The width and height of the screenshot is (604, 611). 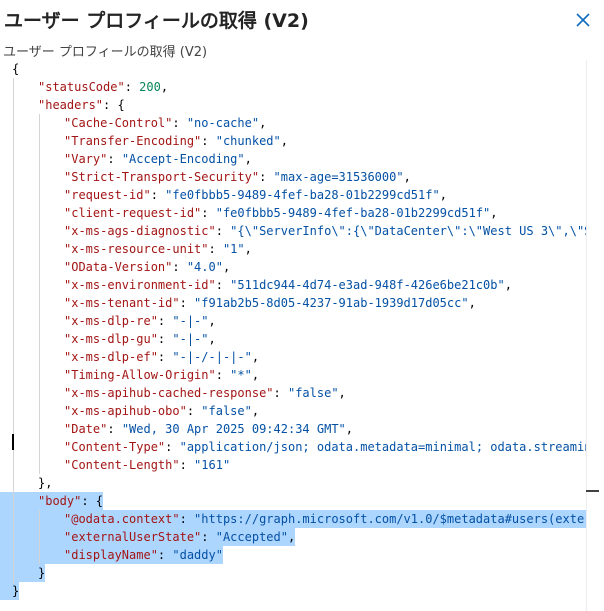 I want to click on indent-guide, so click(x=13, y=331).